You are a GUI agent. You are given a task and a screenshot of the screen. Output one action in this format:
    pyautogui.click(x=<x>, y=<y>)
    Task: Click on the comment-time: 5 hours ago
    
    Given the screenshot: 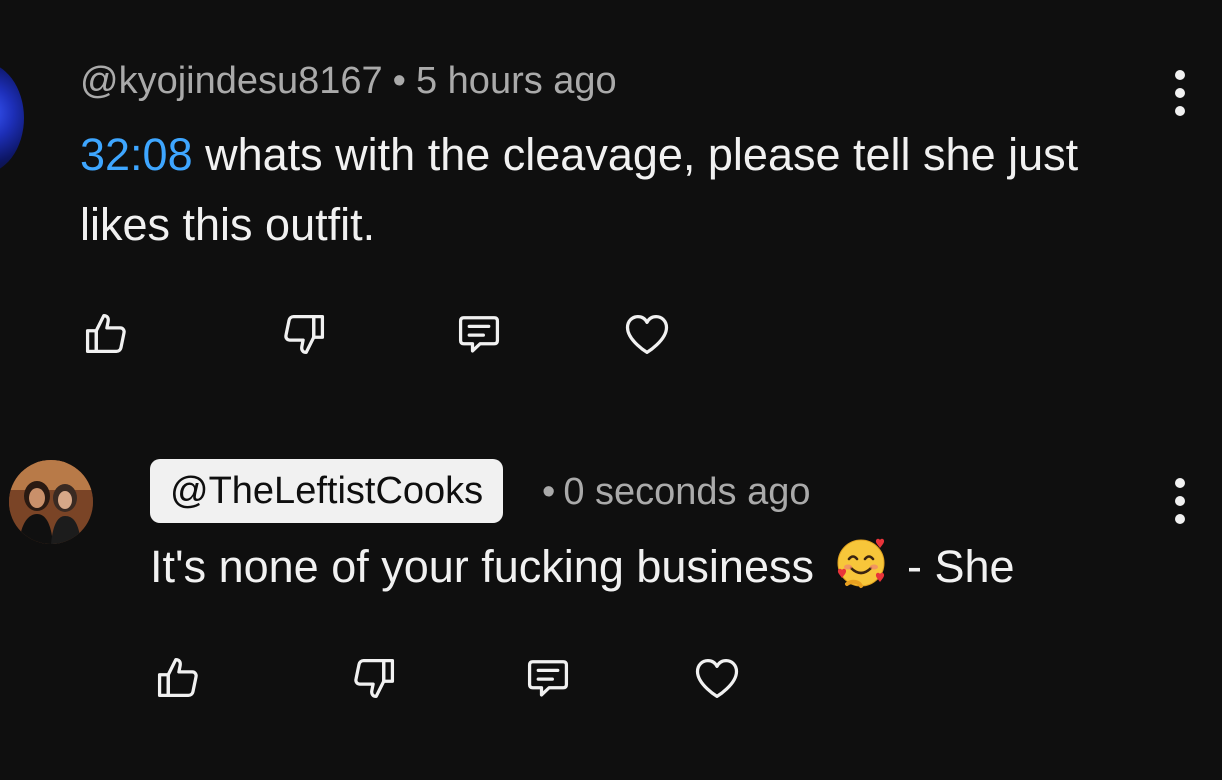 What is the action you would take?
    pyautogui.click(x=516, y=81)
    